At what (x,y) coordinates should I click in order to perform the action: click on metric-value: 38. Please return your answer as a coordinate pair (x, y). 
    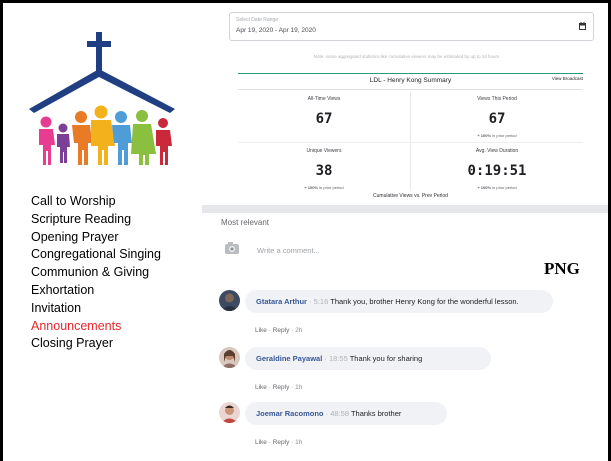
    Looking at the image, I should click on (324, 171).